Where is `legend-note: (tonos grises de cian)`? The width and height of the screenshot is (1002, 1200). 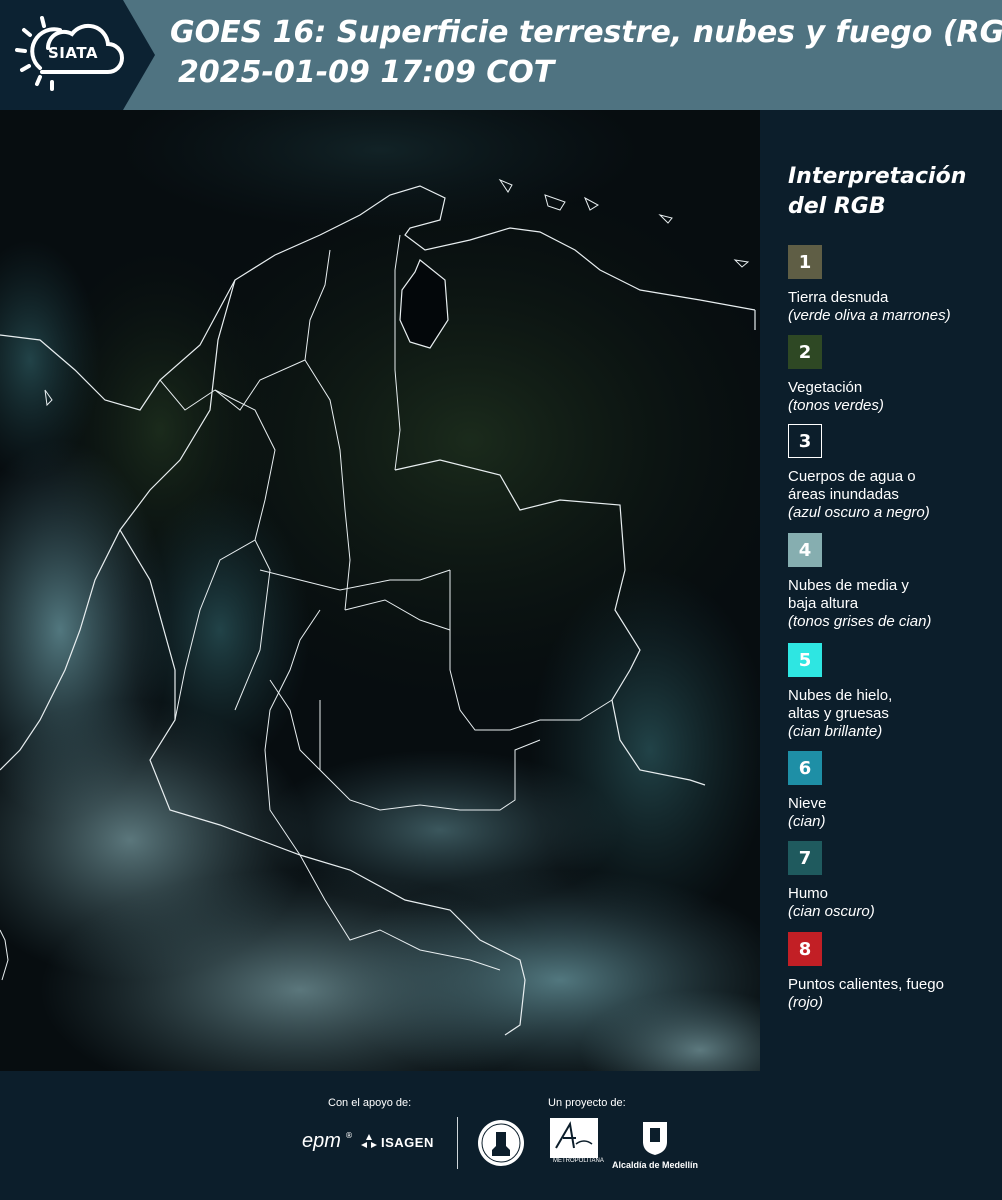
legend-note: (tonos grises de cian) is located at coordinates (860, 621).